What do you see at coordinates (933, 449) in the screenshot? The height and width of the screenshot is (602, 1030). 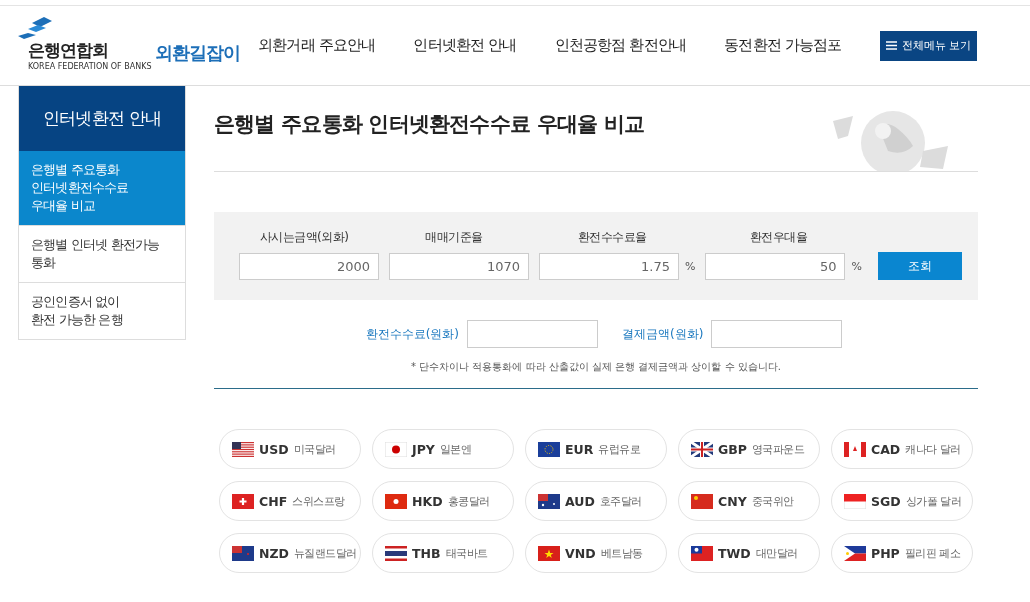 I see `currency-name: 캐나다 달러` at bounding box center [933, 449].